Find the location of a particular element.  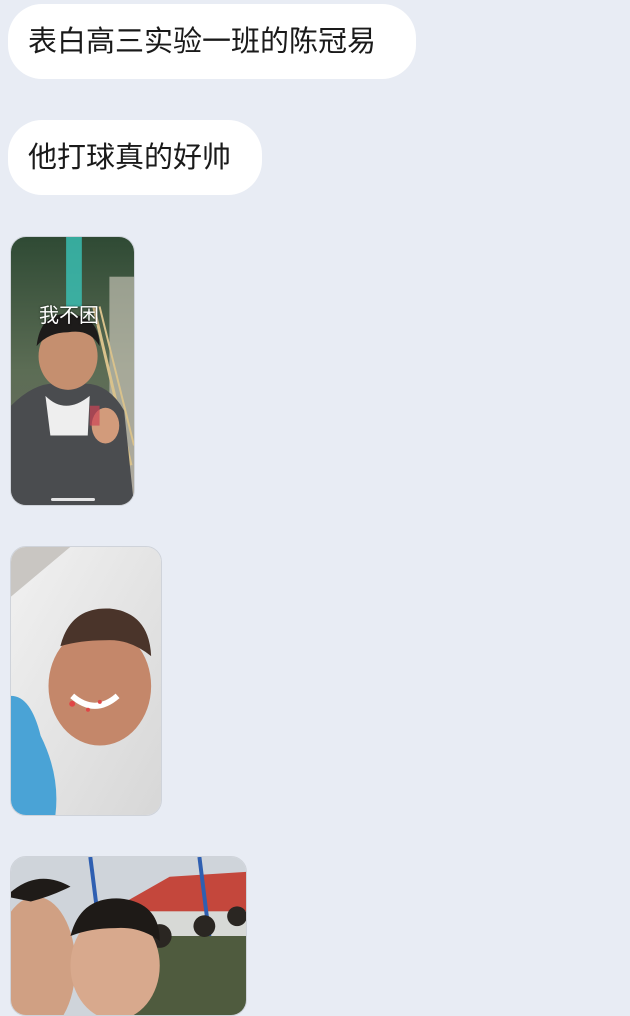

photo-group-boys-outdoor is located at coordinates (128, 936).